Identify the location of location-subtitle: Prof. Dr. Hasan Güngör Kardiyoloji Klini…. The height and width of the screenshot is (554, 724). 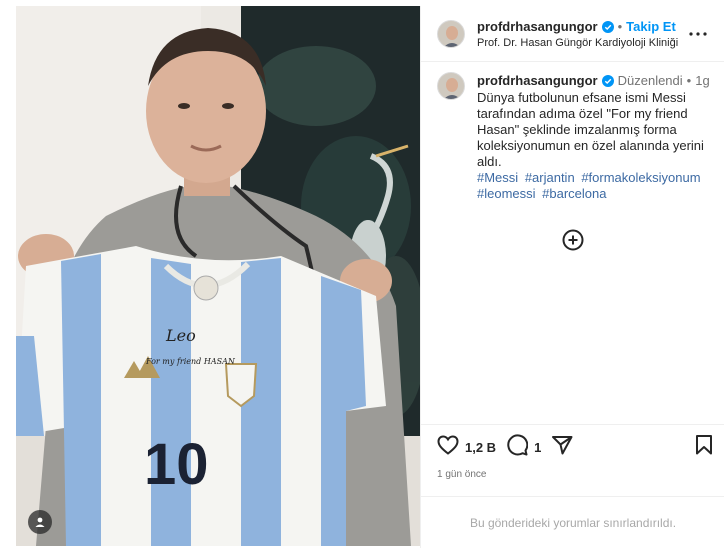
(581, 43).